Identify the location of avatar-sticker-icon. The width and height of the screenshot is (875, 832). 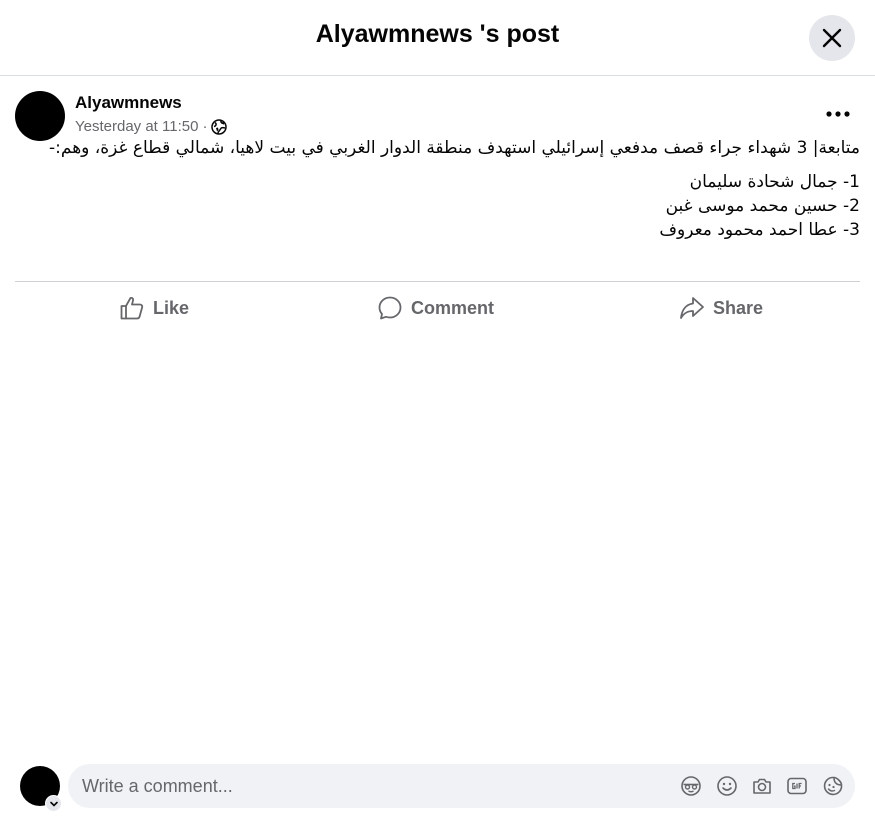
(691, 786).